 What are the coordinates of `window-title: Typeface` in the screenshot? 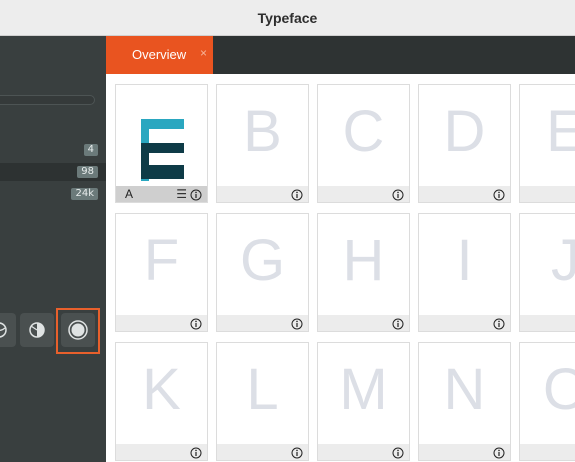 It's located at (287, 17).